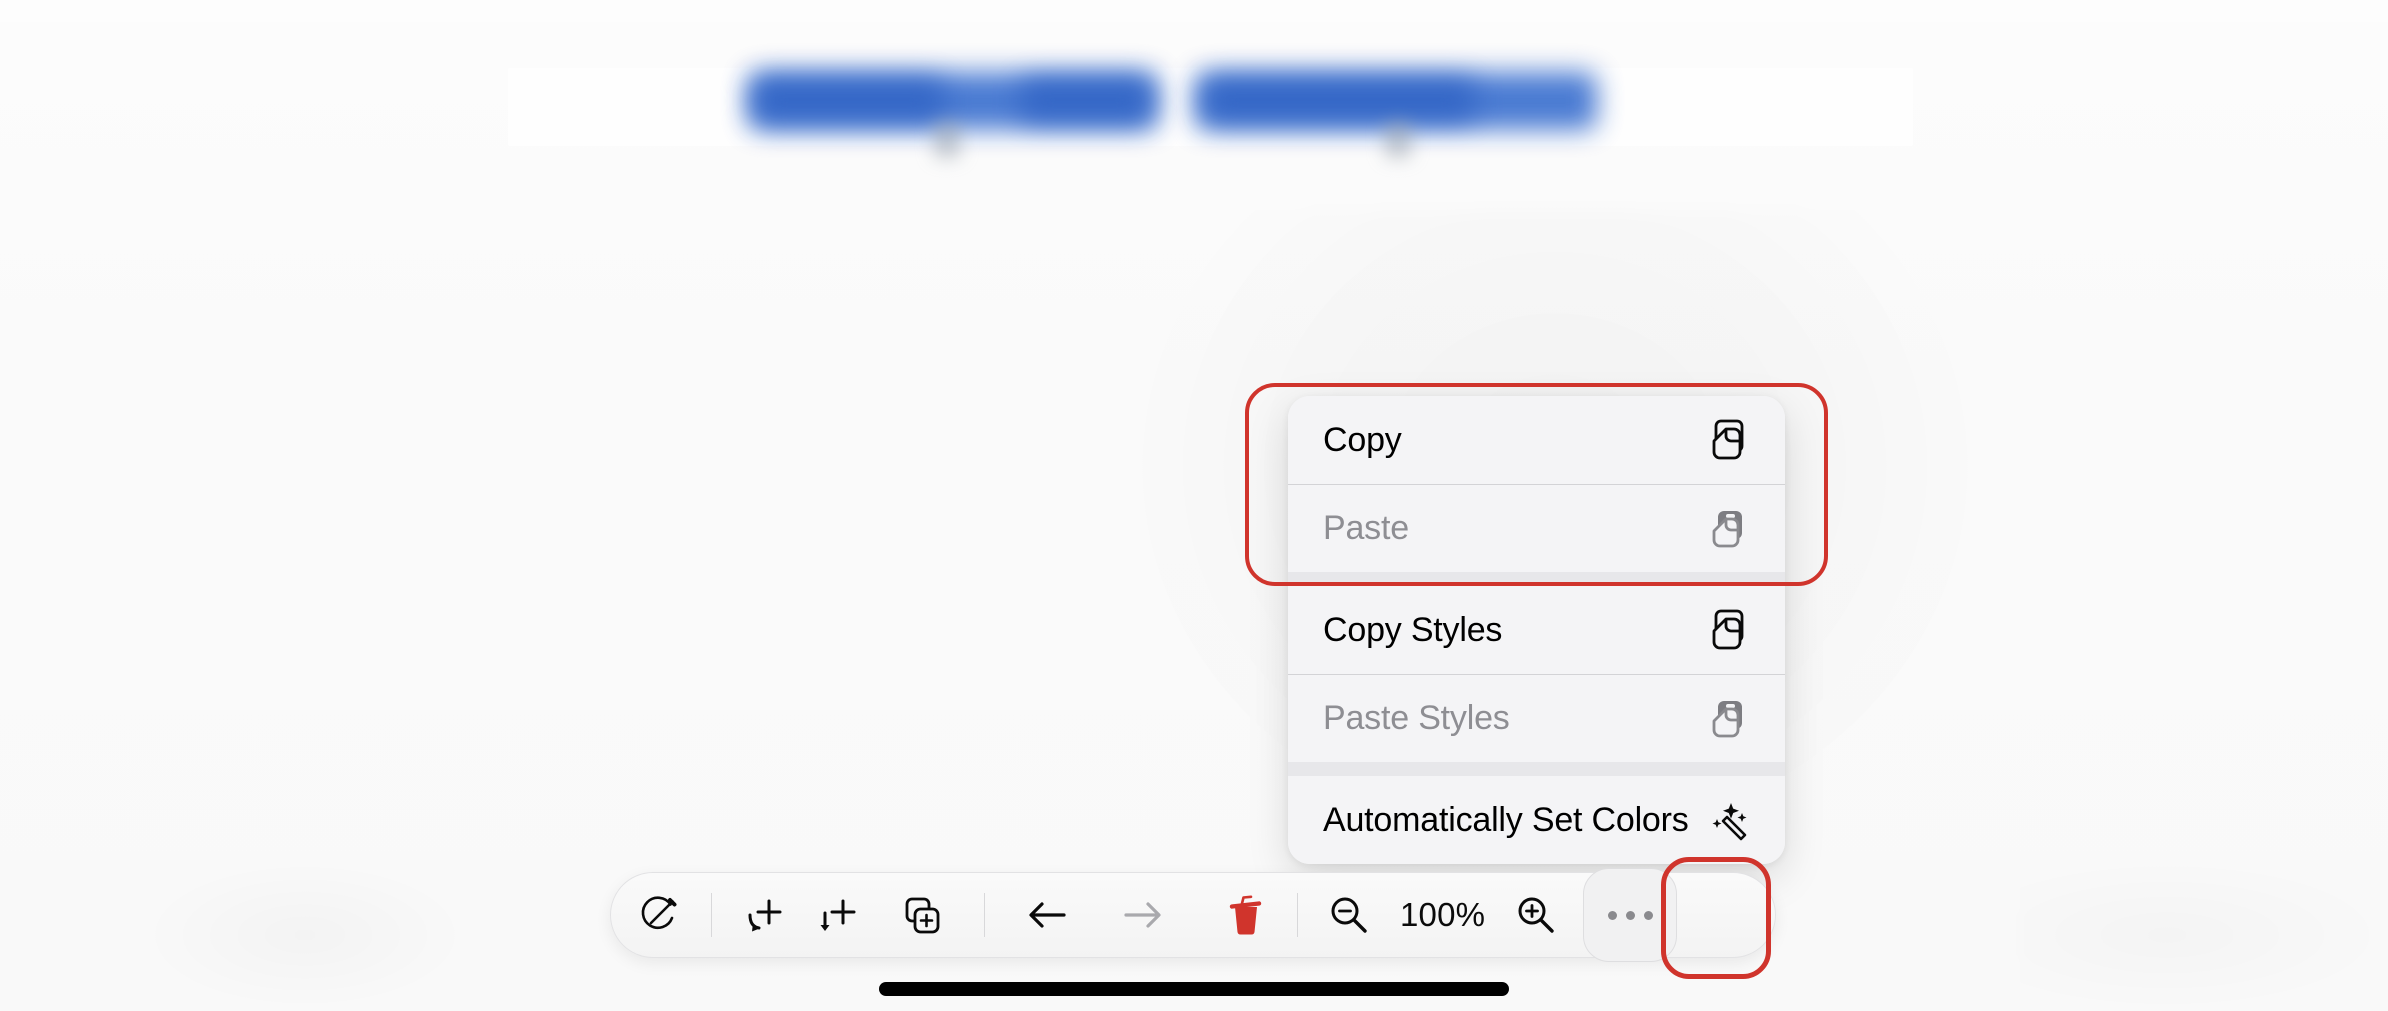 The width and height of the screenshot is (2388, 1011). What do you see at coordinates (2204, 935) in the screenshot?
I see `right-soft-shadow` at bounding box center [2204, 935].